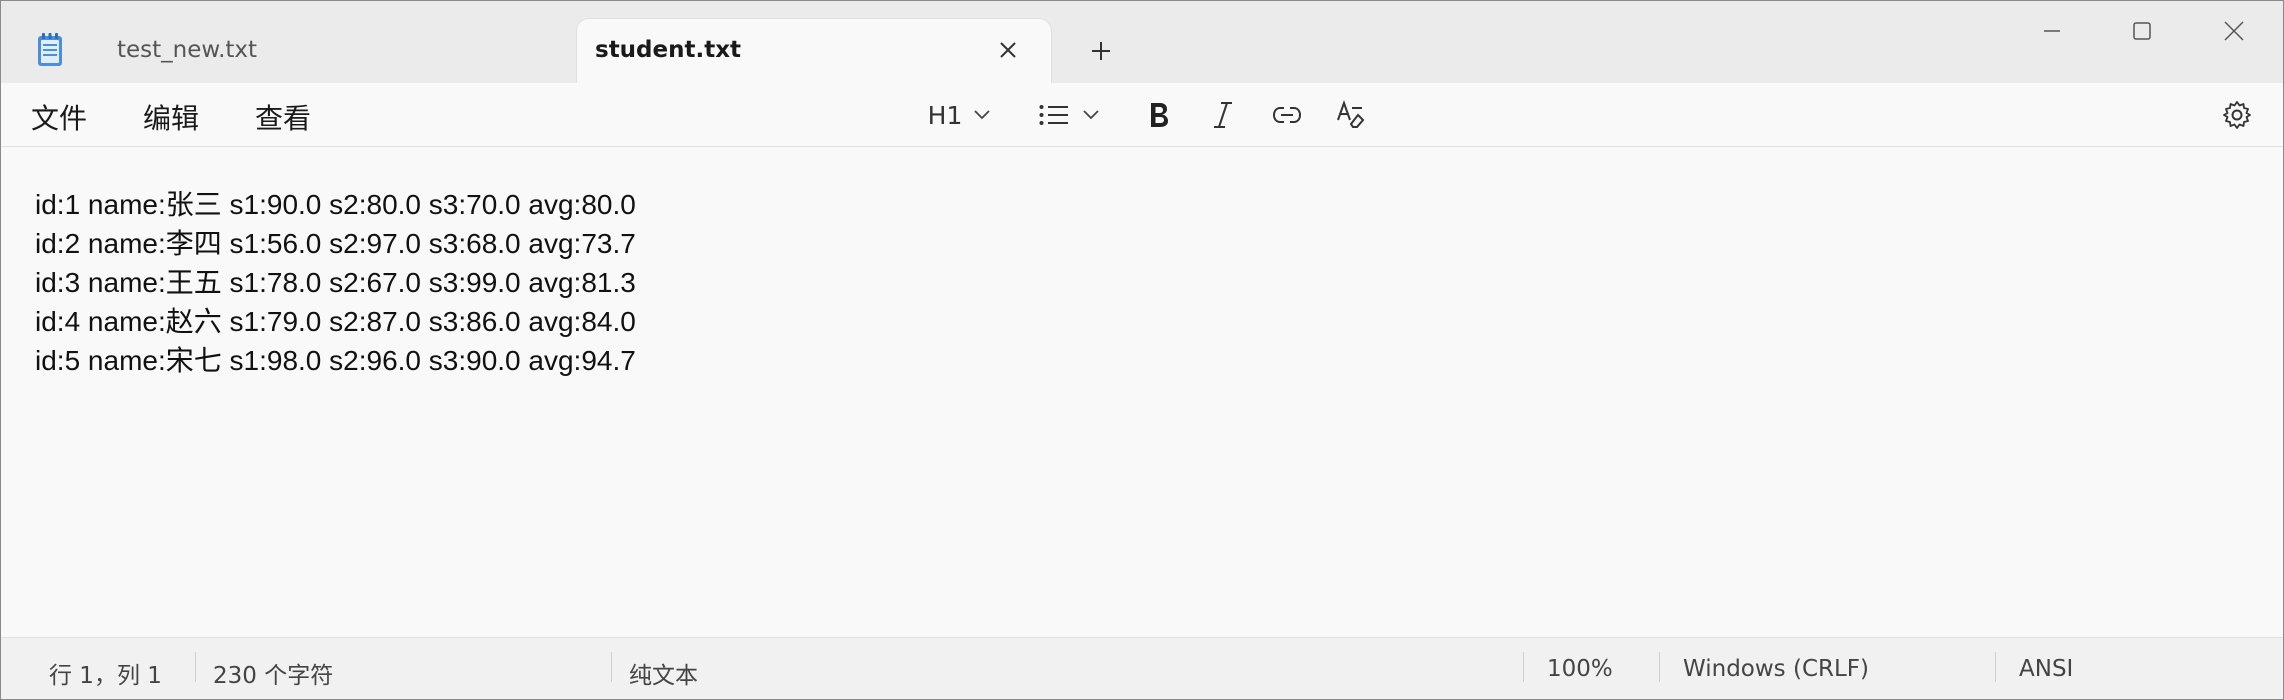  I want to click on character-count: 230 个字符, so click(273, 676).